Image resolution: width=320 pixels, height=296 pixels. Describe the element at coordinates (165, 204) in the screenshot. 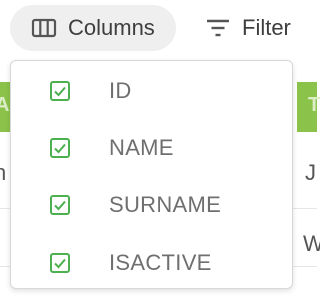

I see `column-toggle-label: SURNAME` at that location.